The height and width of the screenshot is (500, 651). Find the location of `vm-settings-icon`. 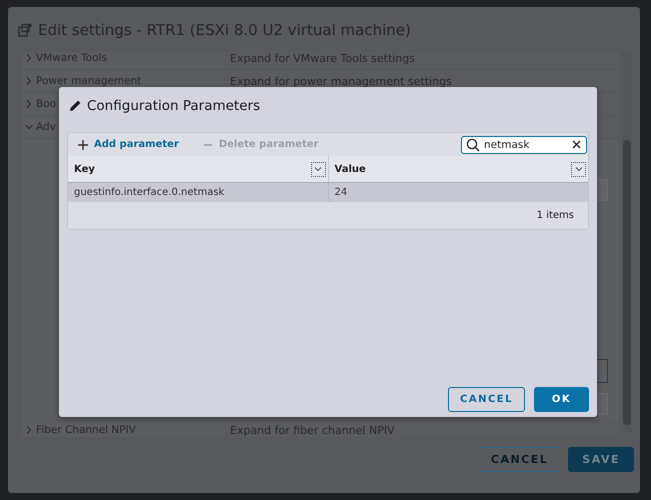

vm-settings-icon is located at coordinates (25, 29).